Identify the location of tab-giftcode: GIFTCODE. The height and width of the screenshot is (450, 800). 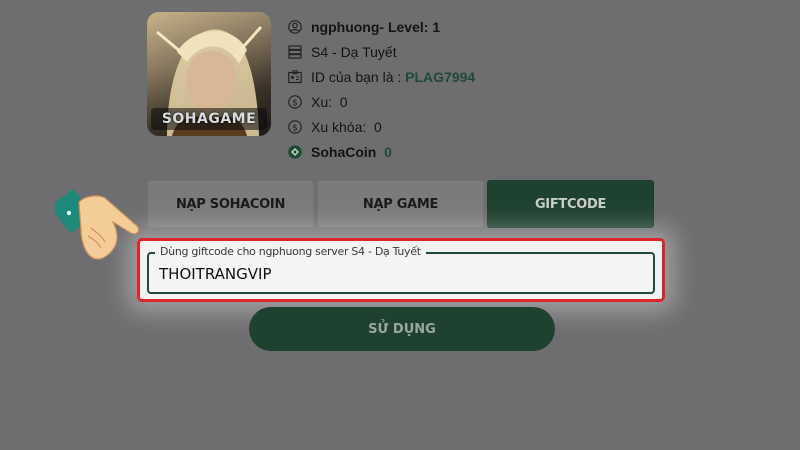
(570, 204).